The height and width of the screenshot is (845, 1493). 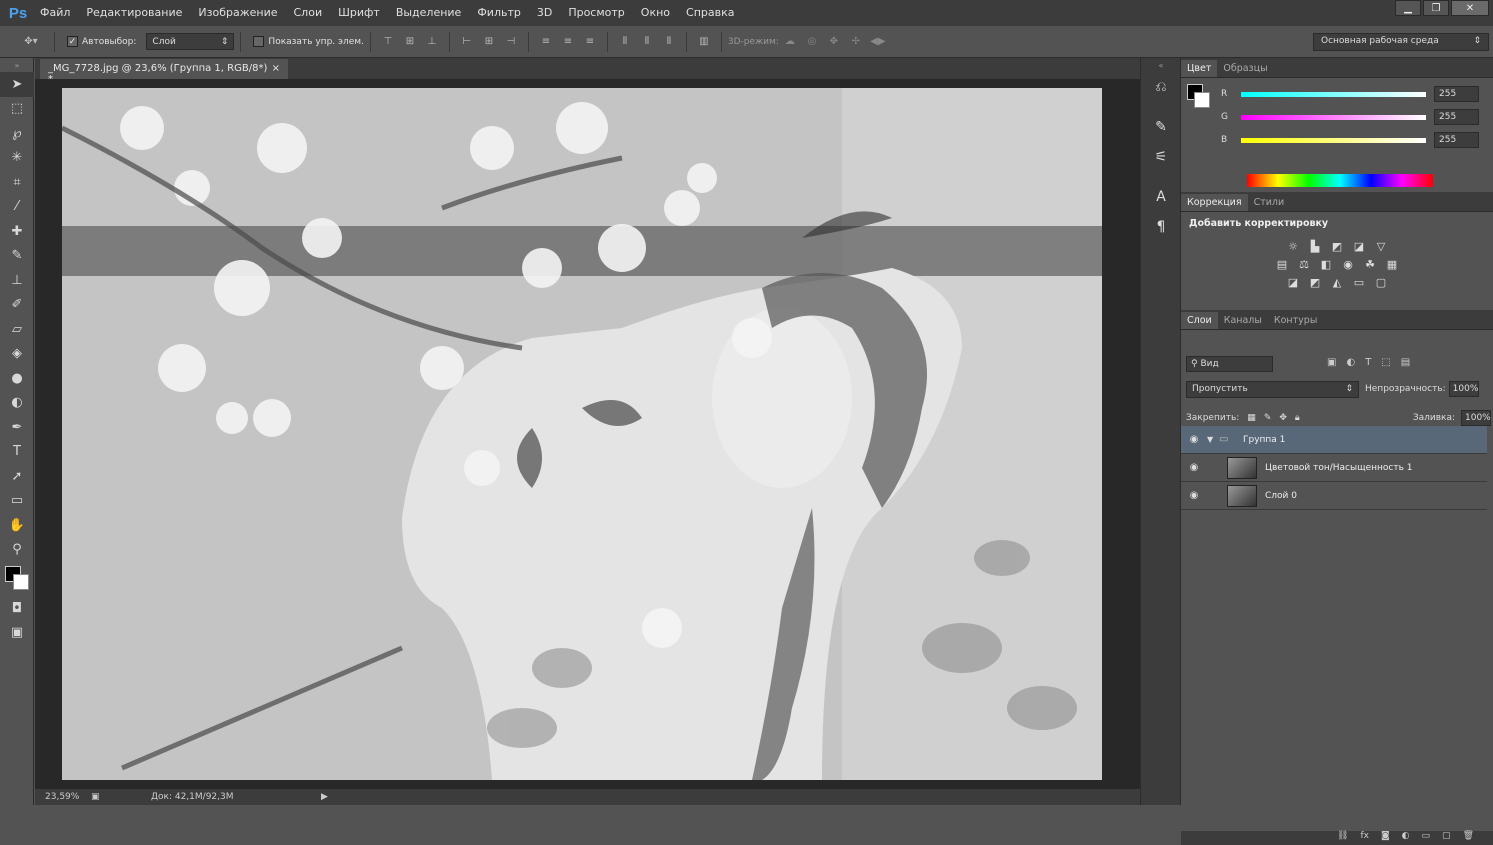 What do you see at coordinates (17, 84) in the screenshot?
I see `move-tool-icon: ➤` at bounding box center [17, 84].